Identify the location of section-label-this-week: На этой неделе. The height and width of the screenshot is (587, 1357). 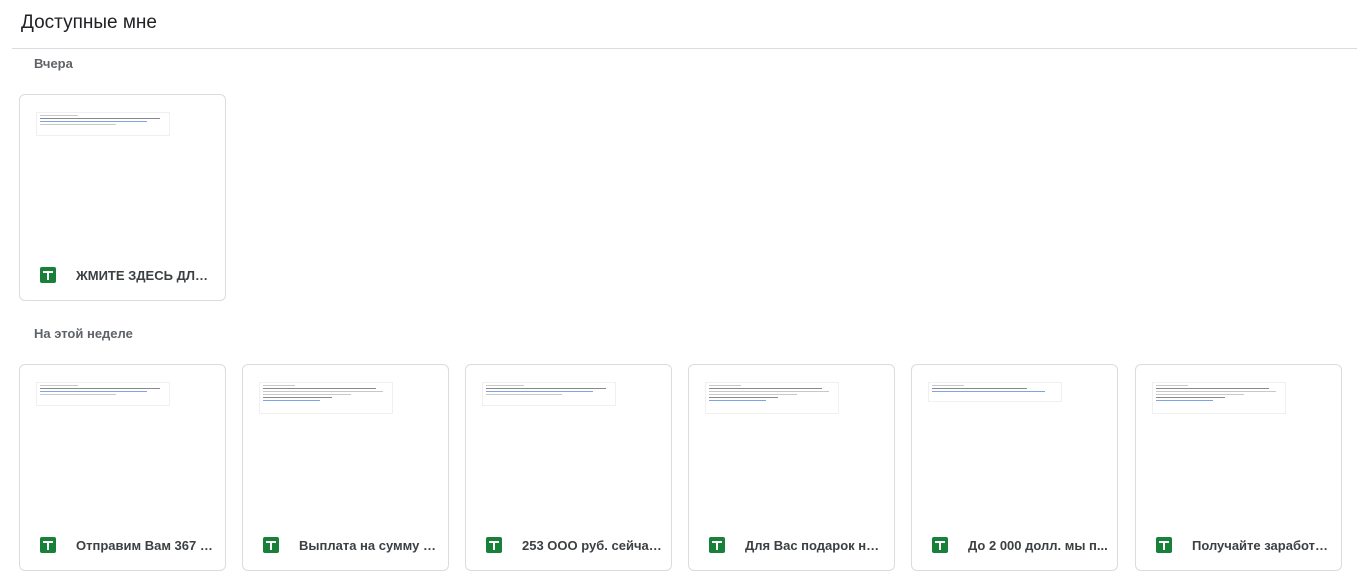
(83, 333).